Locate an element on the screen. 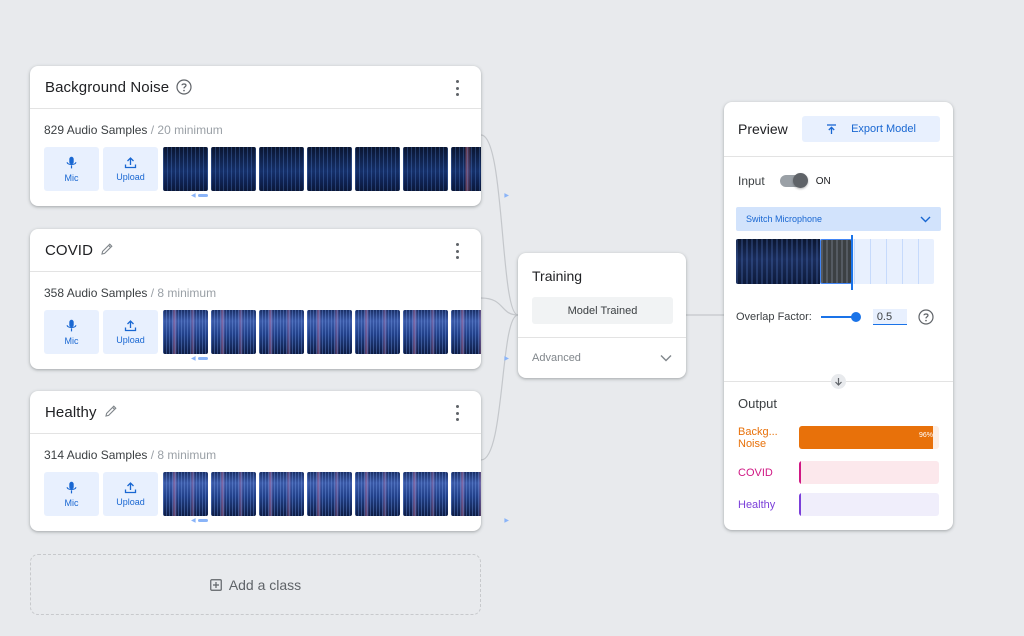 Image resolution: width=1024 pixels, height=636 pixels. output-row: Backg... Noise 96% is located at coordinates (838, 438).